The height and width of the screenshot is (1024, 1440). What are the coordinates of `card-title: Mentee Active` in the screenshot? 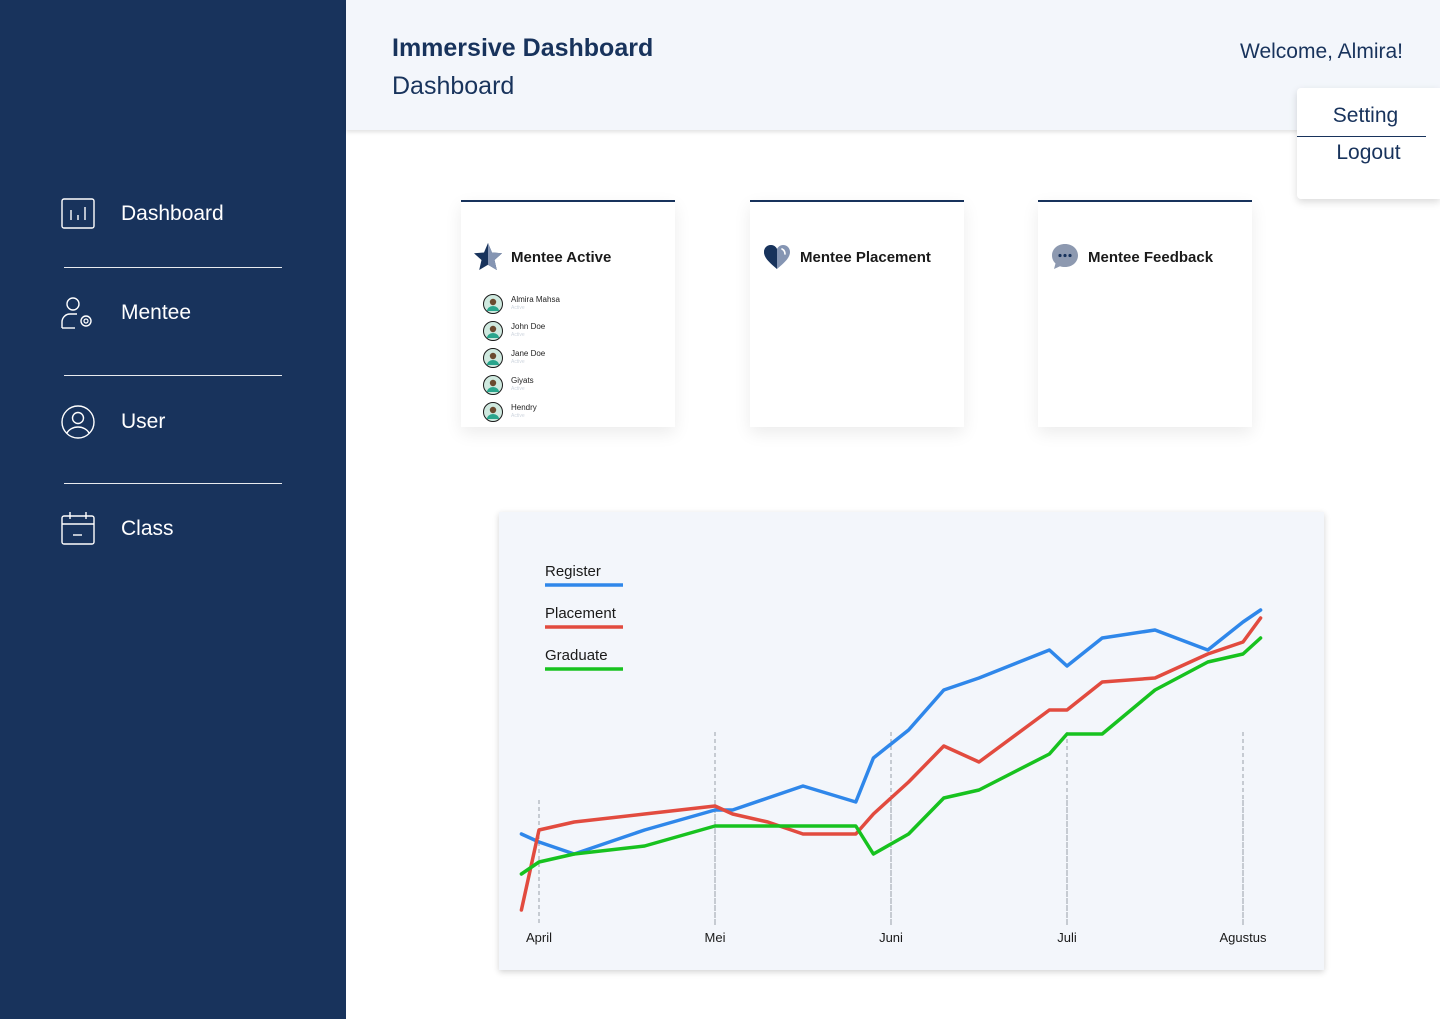 It's located at (561, 257).